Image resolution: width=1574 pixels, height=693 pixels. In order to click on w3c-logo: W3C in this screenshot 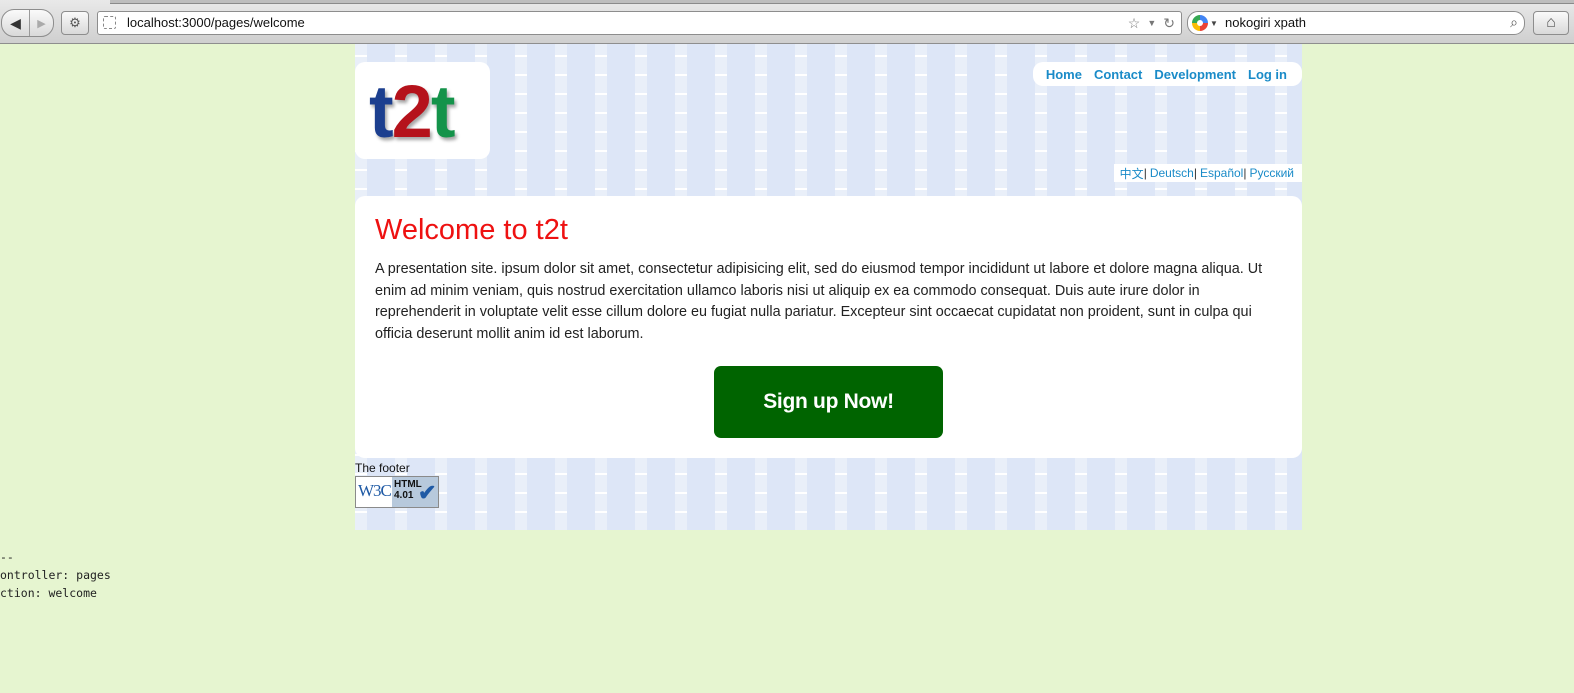, I will do `click(375, 490)`.